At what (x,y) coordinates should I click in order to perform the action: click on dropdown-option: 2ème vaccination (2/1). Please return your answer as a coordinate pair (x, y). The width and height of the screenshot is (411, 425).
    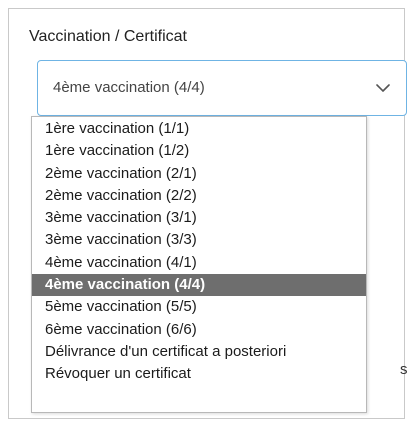
    Looking at the image, I should click on (199, 174).